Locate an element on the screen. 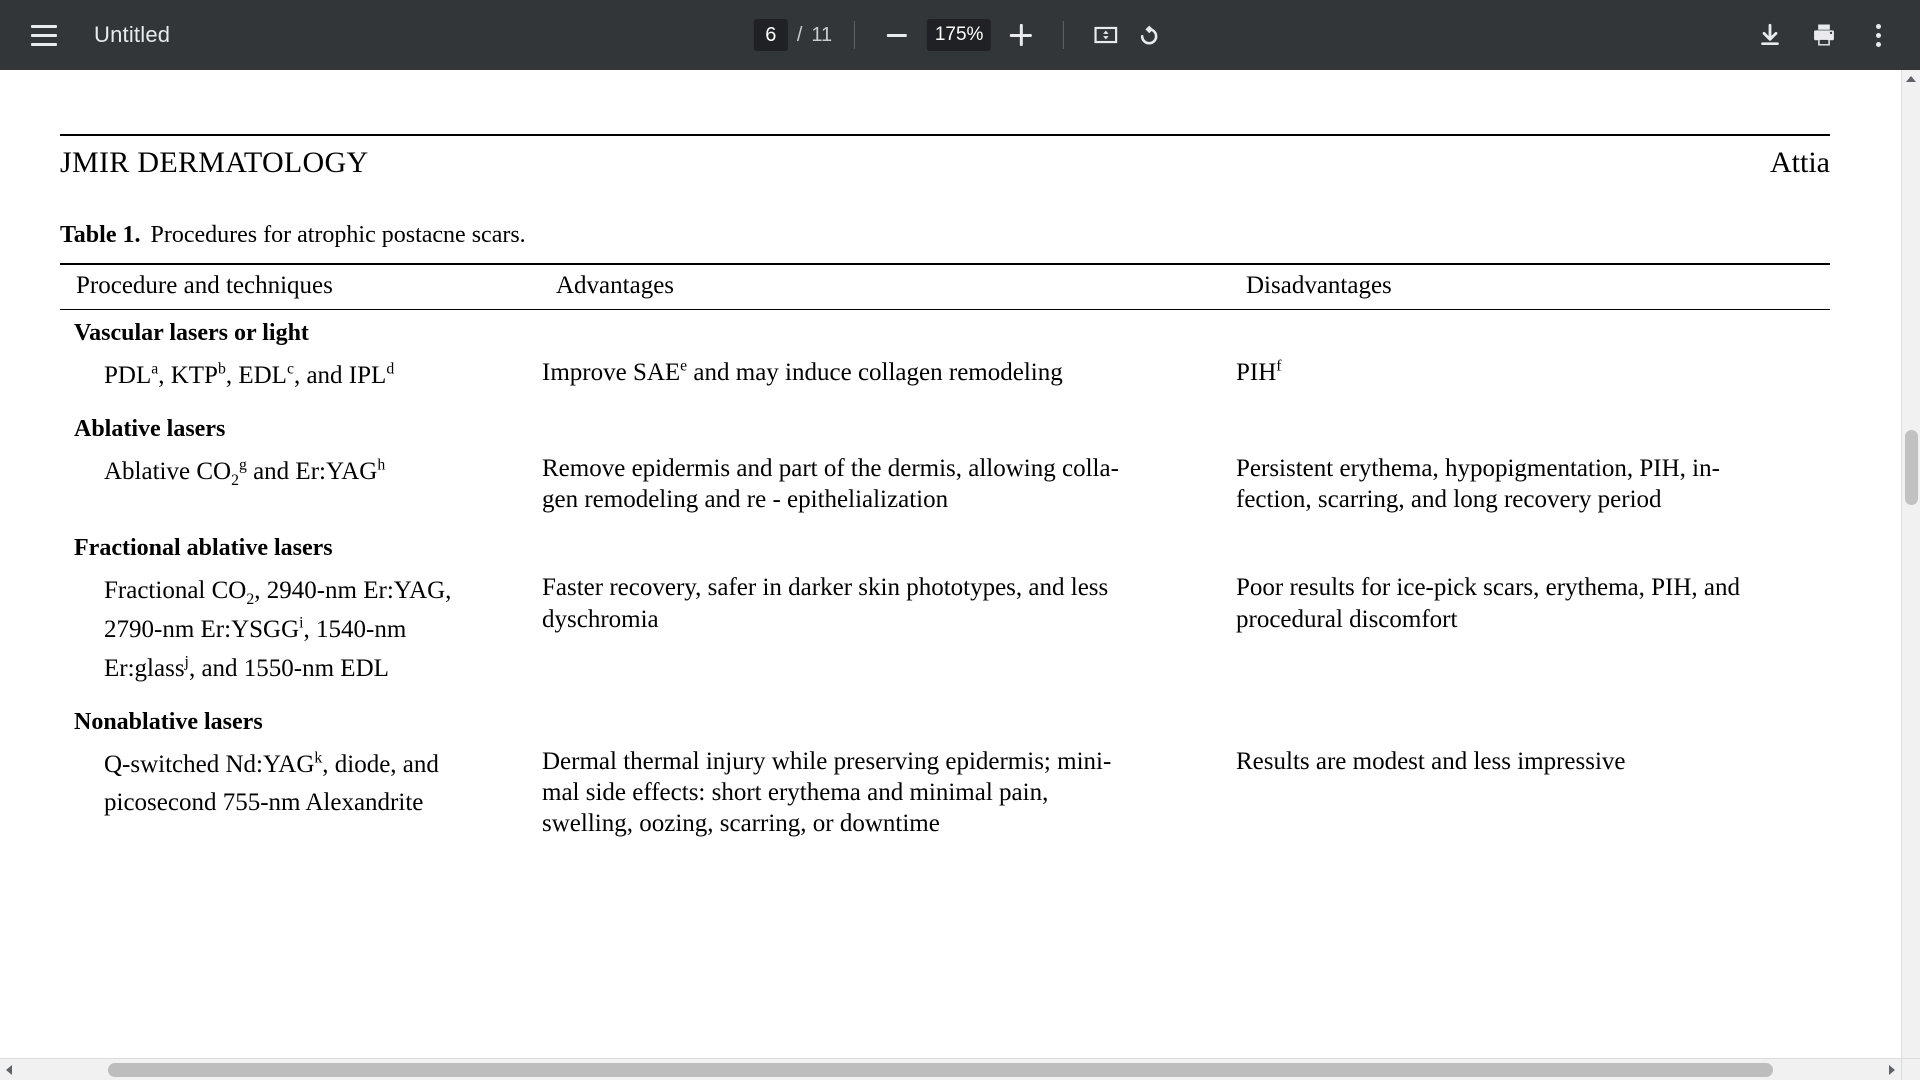  table-caption-text: Procedures for atrophic postacne scars. is located at coordinates (338, 235).